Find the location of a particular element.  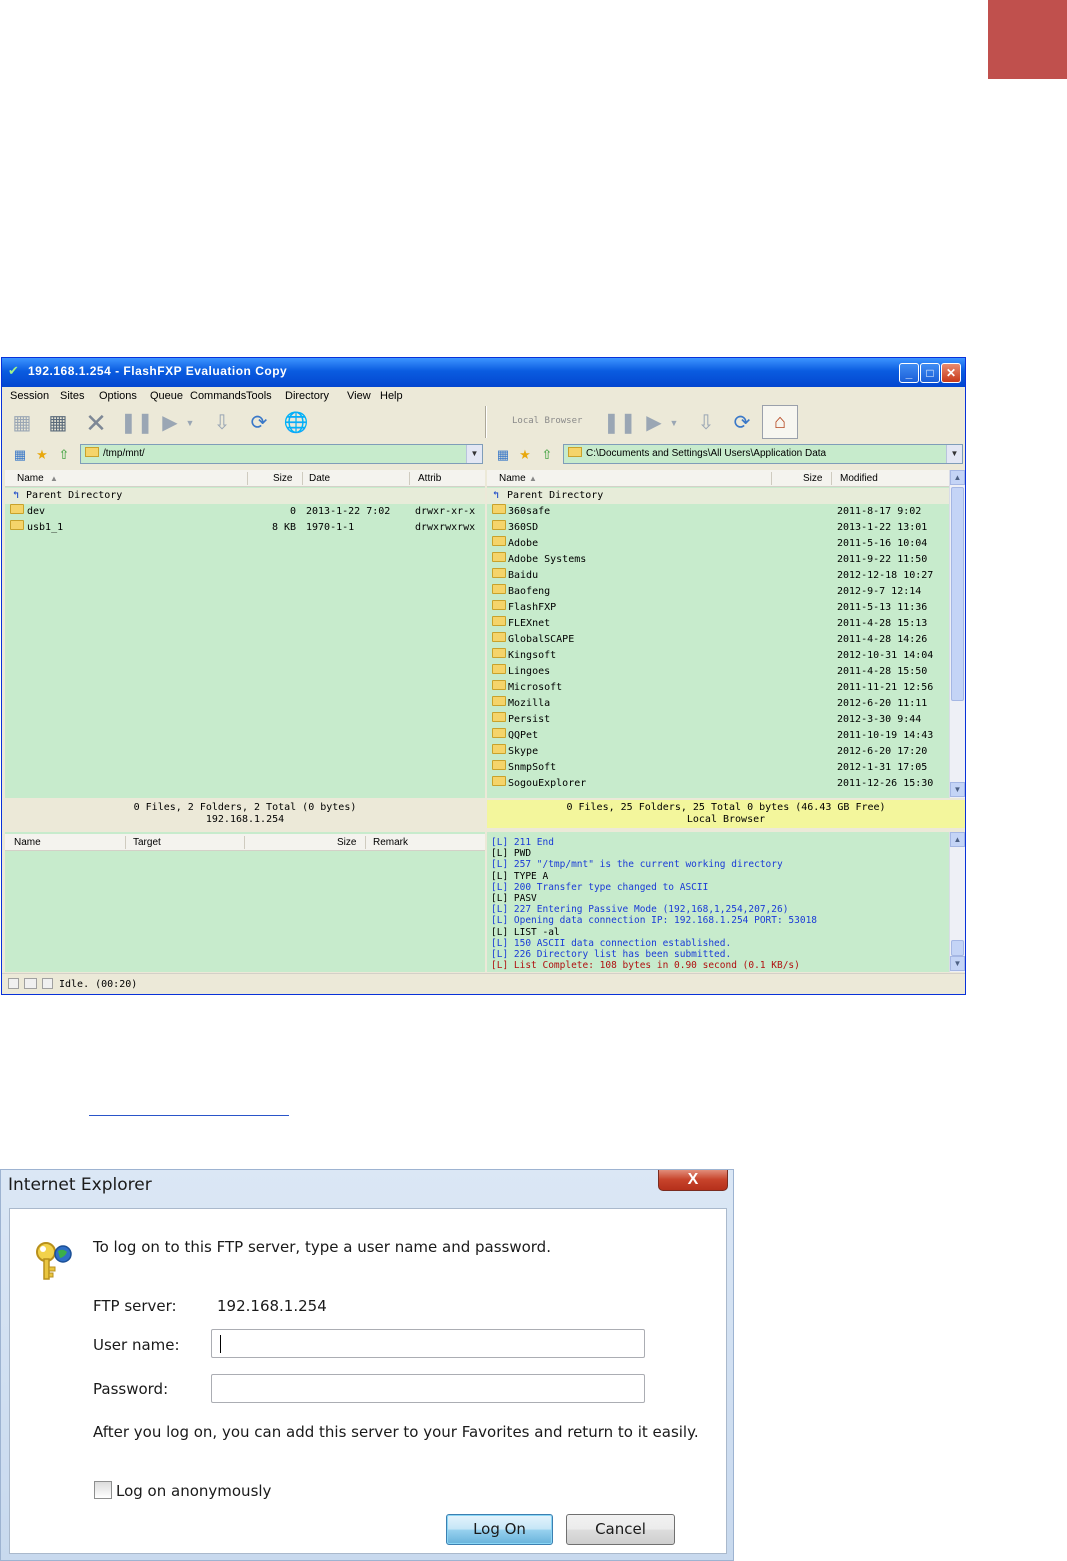

table-row: Baidu 2012-12-18 10:27 is located at coordinates (718, 576).